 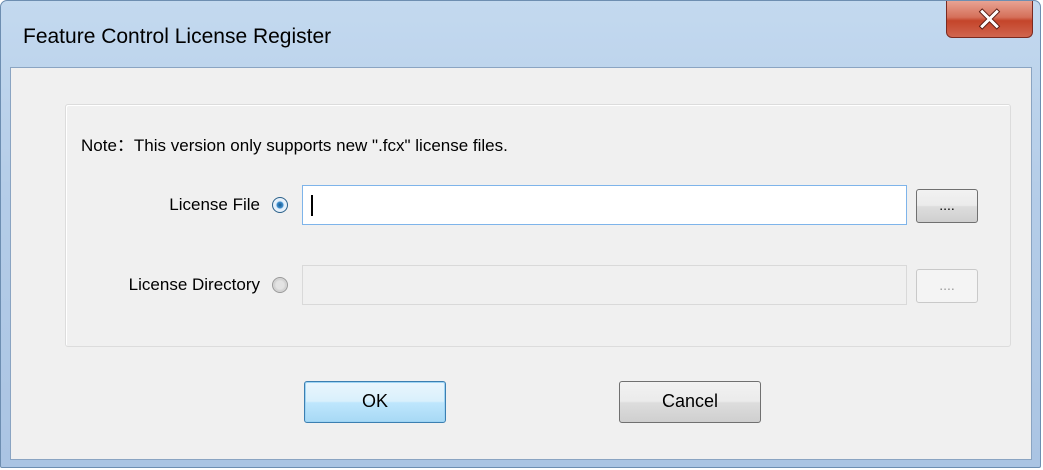 I want to click on ok-button: OK, so click(x=375, y=402).